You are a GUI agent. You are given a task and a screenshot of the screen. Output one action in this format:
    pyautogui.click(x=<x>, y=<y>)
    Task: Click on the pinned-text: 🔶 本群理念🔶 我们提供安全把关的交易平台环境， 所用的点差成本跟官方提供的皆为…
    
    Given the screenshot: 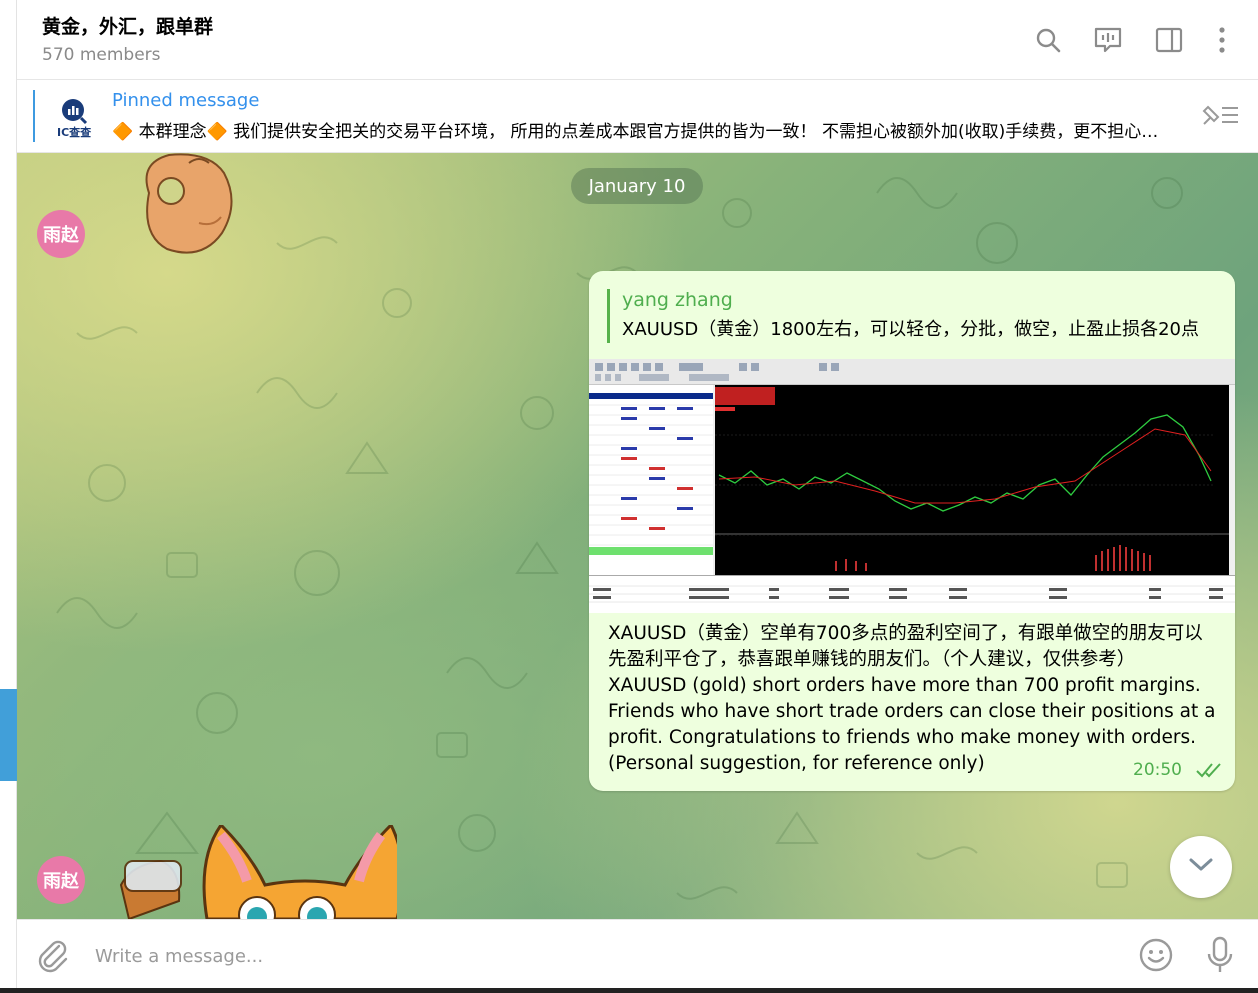 What is the action you would take?
    pyautogui.click(x=642, y=132)
    